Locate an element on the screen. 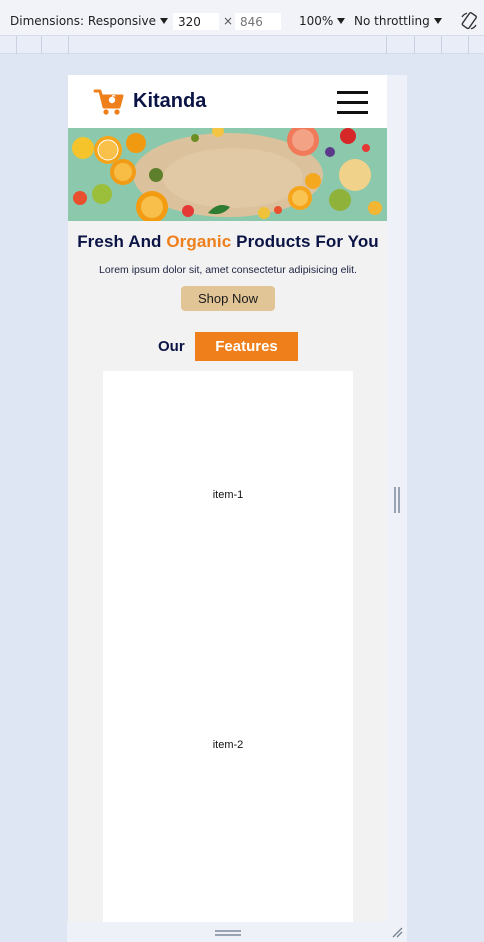 This screenshot has height=942, width=484. width-input is located at coordinates (196, 21).